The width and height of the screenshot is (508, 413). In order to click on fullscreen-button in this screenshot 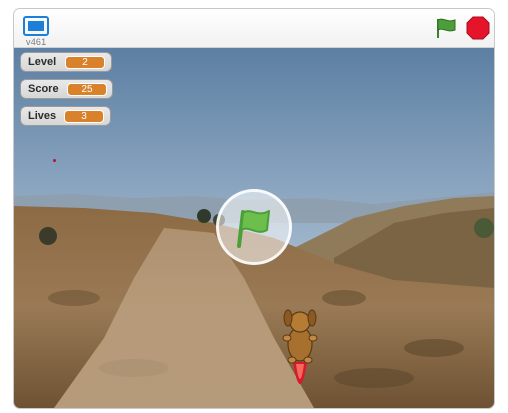, I will do `click(36, 26)`.